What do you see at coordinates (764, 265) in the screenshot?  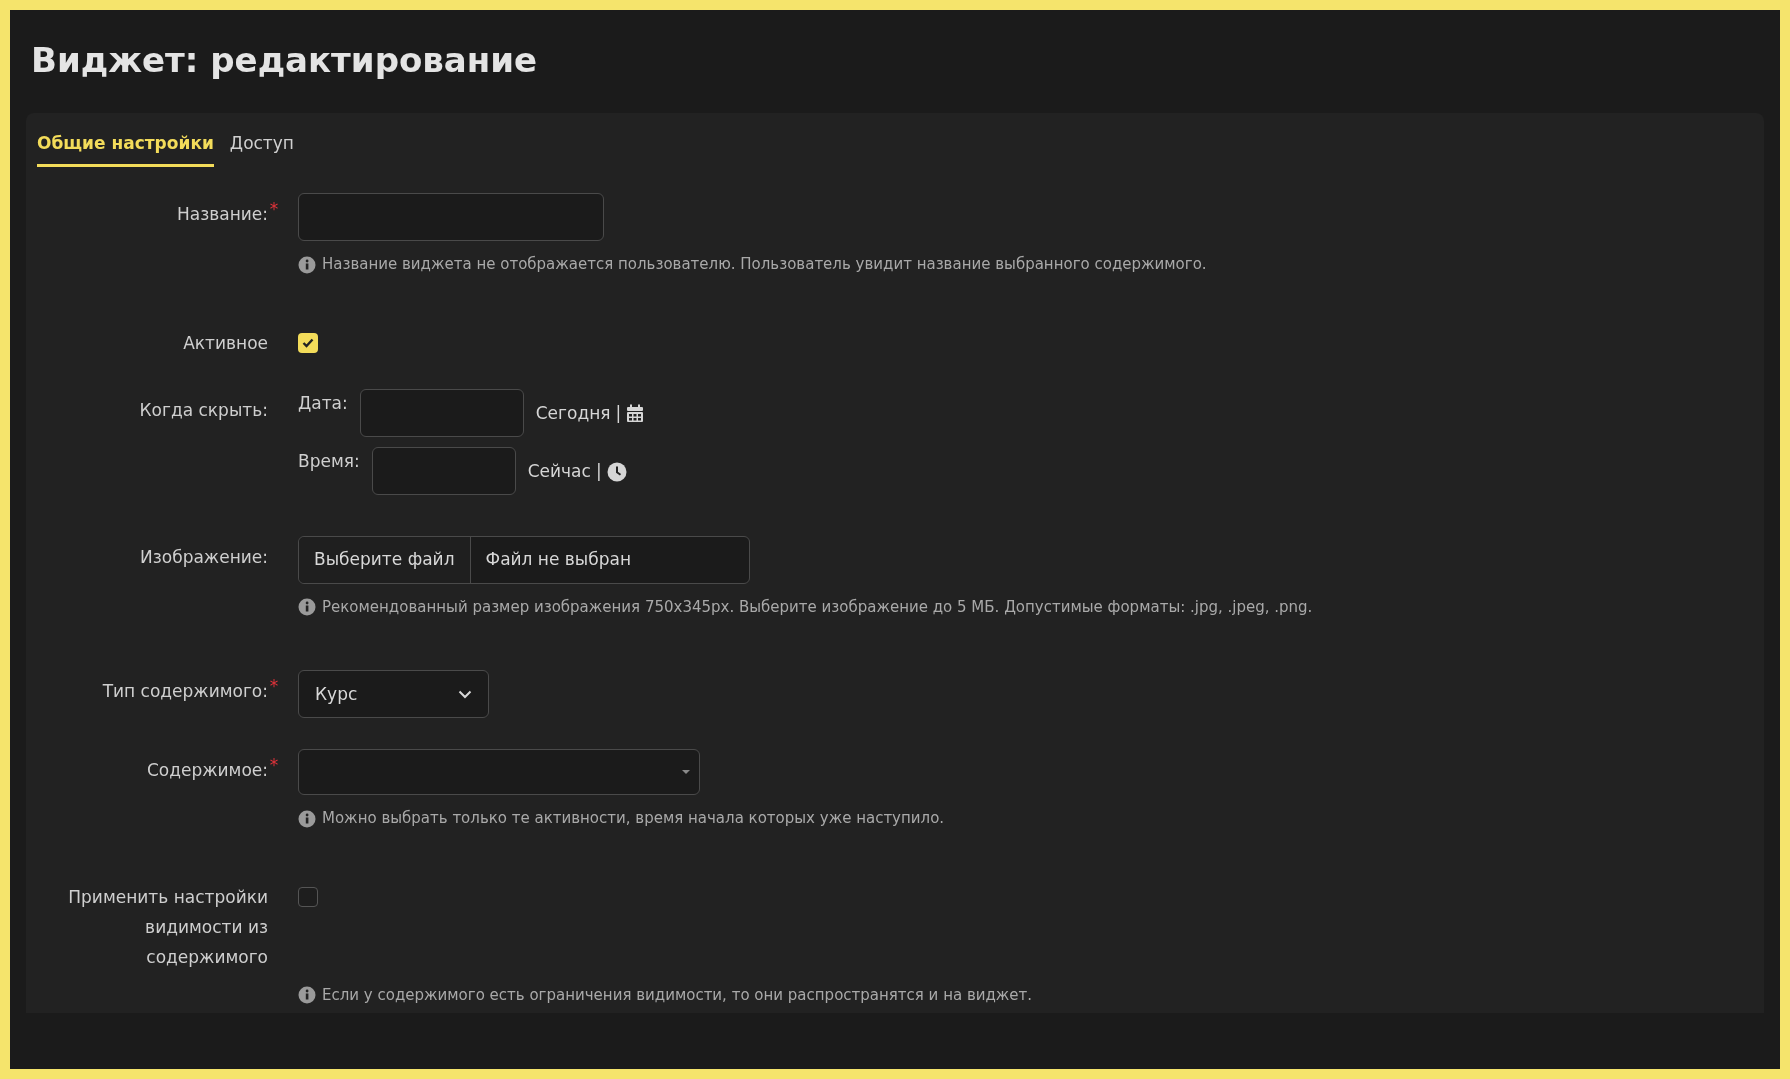 I see `hint-text: Название виджета не отображается пользователю. Пользователь увидит название выбранного содержимого.` at bounding box center [764, 265].